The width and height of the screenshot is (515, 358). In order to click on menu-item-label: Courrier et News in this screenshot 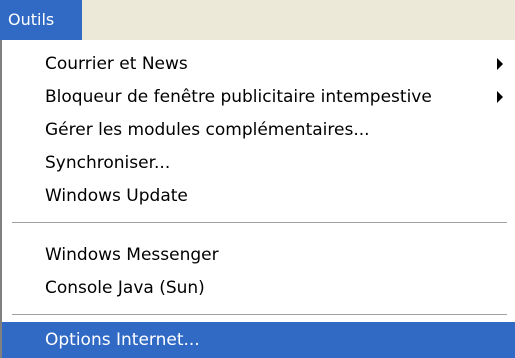, I will do `click(116, 64)`.